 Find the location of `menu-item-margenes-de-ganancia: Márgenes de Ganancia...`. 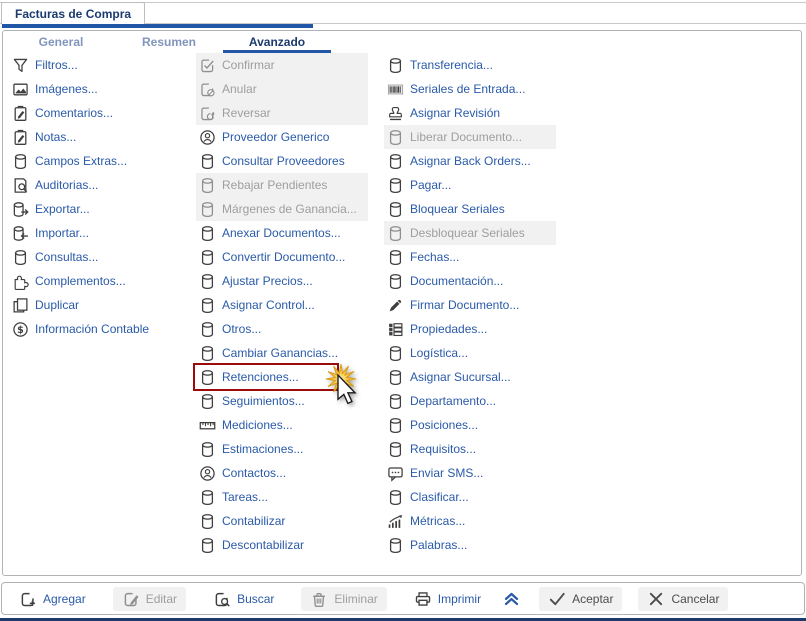

menu-item-margenes-de-ganancia: Márgenes de Ganancia... is located at coordinates (282, 209).